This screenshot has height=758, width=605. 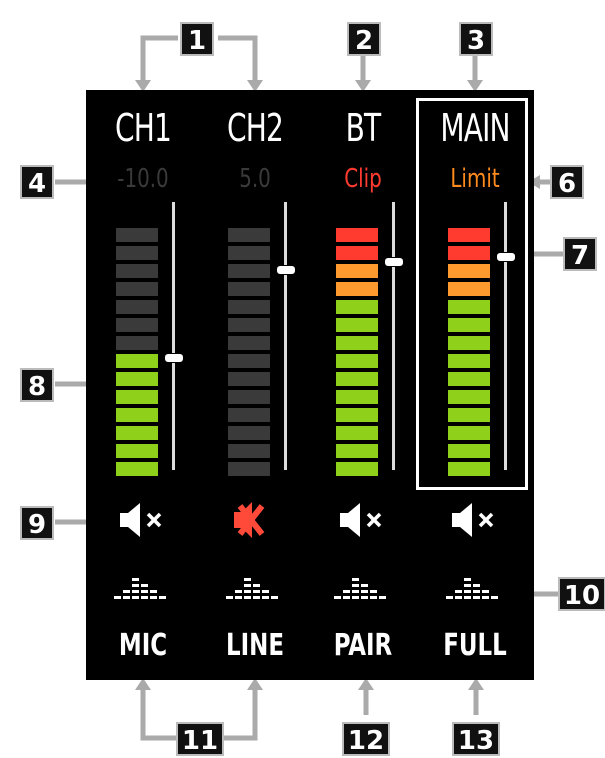 What do you see at coordinates (363, 645) in the screenshot?
I see `channel-mode-pair: PAIR` at bounding box center [363, 645].